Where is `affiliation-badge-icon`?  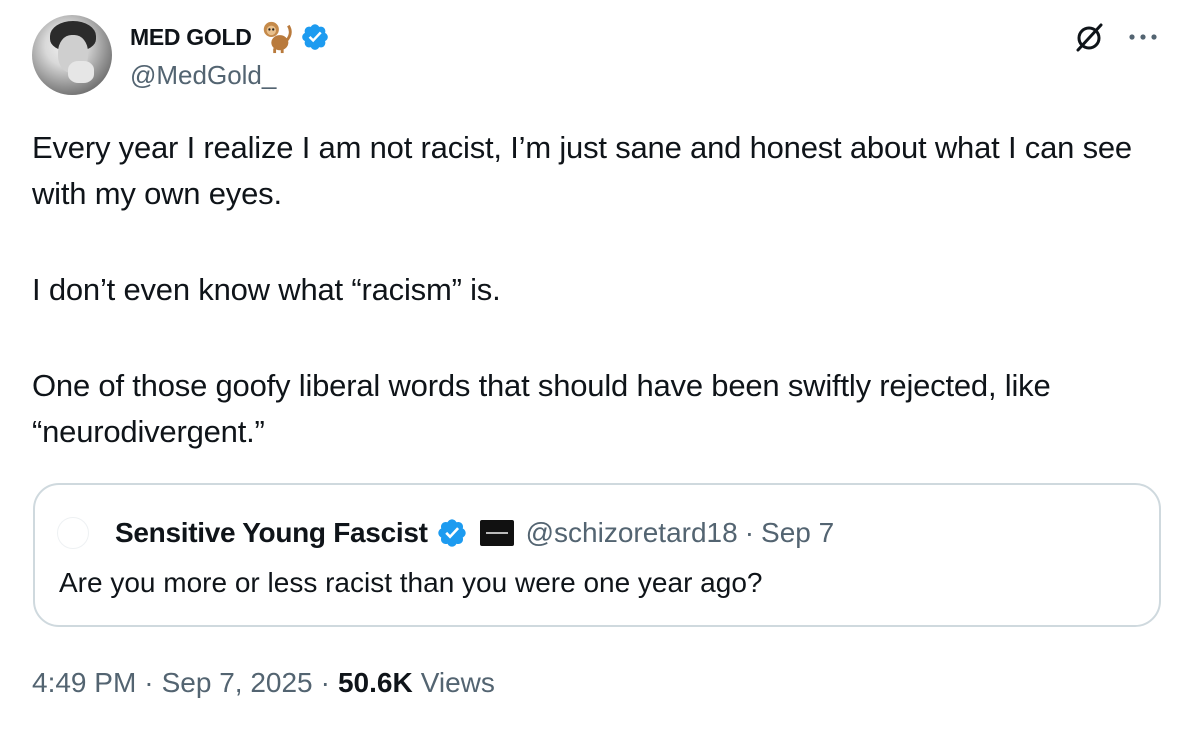
affiliation-badge-icon is located at coordinates (496, 533).